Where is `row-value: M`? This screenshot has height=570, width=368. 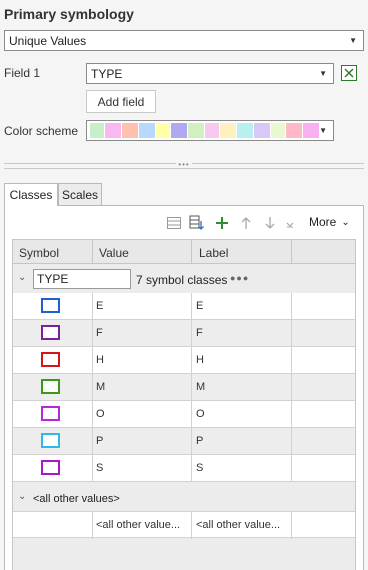 row-value: M is located at coordinates (101, 387).